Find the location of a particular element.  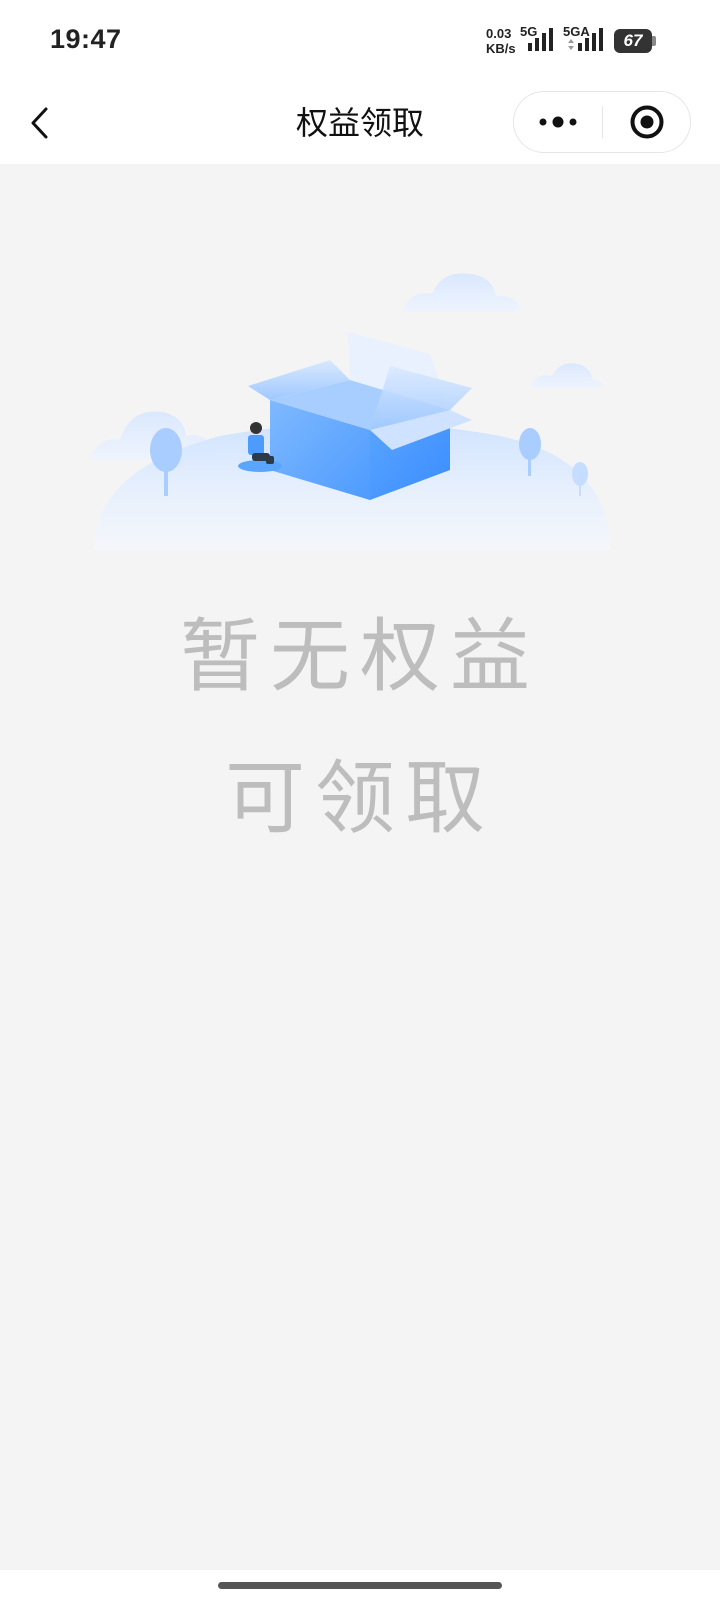

more-button is located at coordinates (558, 122).